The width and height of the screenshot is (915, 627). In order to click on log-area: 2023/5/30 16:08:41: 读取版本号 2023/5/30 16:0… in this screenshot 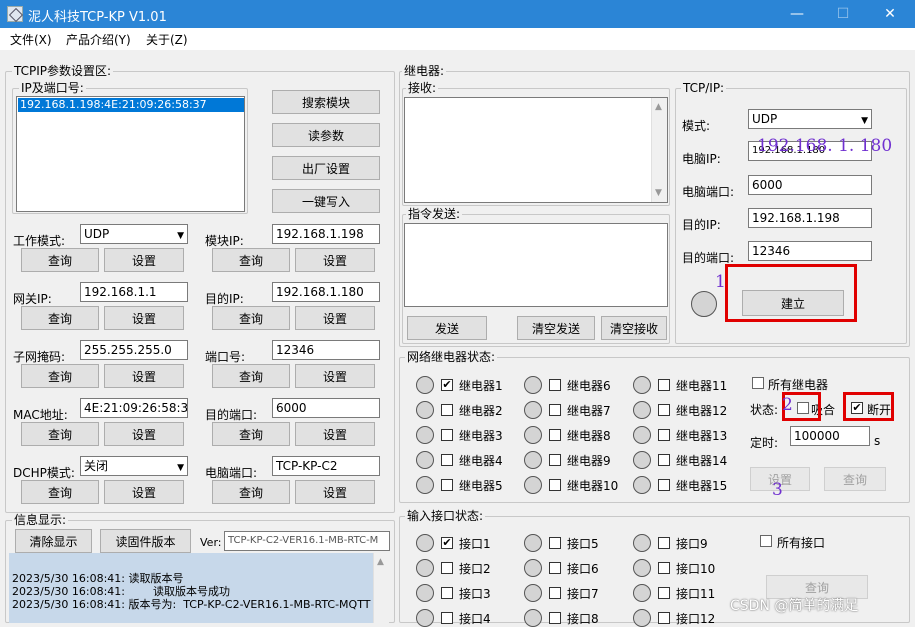, I will do `click(199, 588)`.